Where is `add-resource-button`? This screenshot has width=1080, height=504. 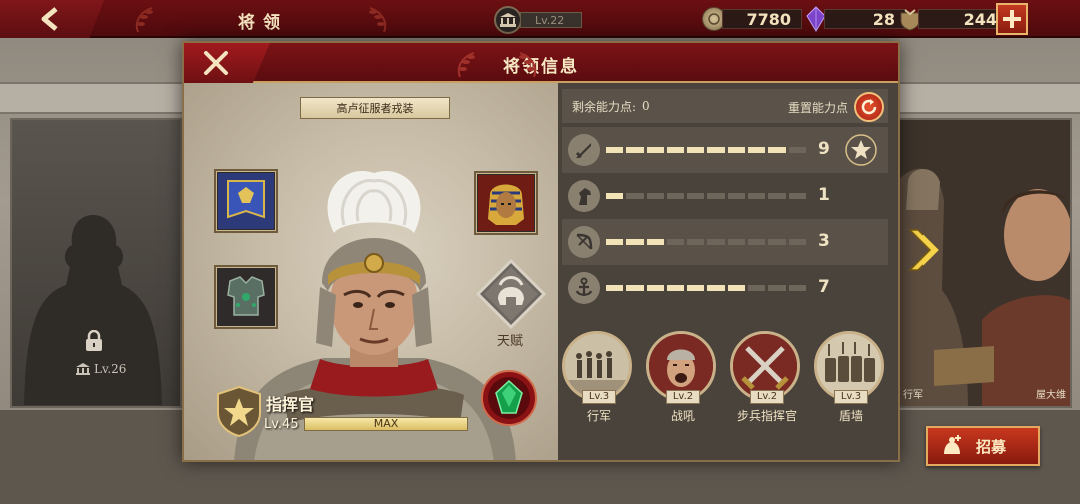
add-resource-button is located at coordinates (1012, 19).